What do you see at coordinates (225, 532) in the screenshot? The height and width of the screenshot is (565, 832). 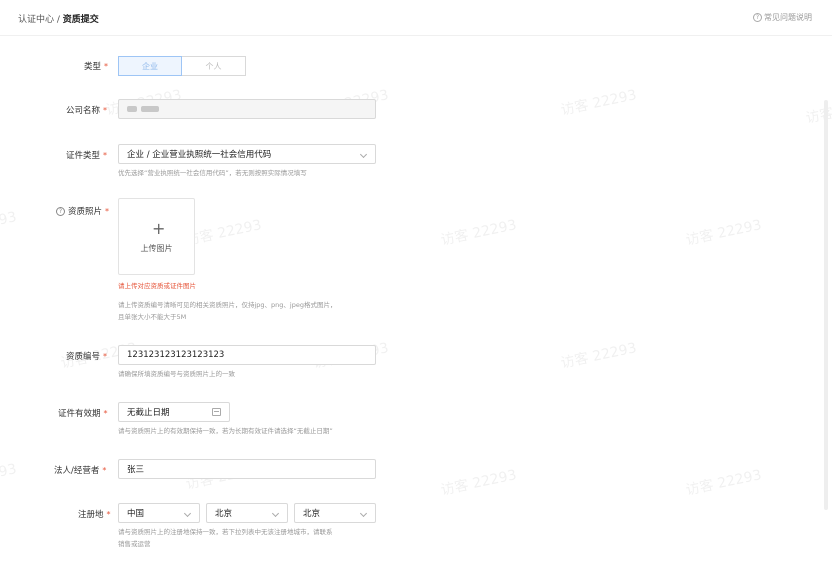 I see `address-hint-line1: 请与资质照片上的注册地保持一致，若下拉列表中无该注册地城市，请联系` at bounding box center [225, 532].